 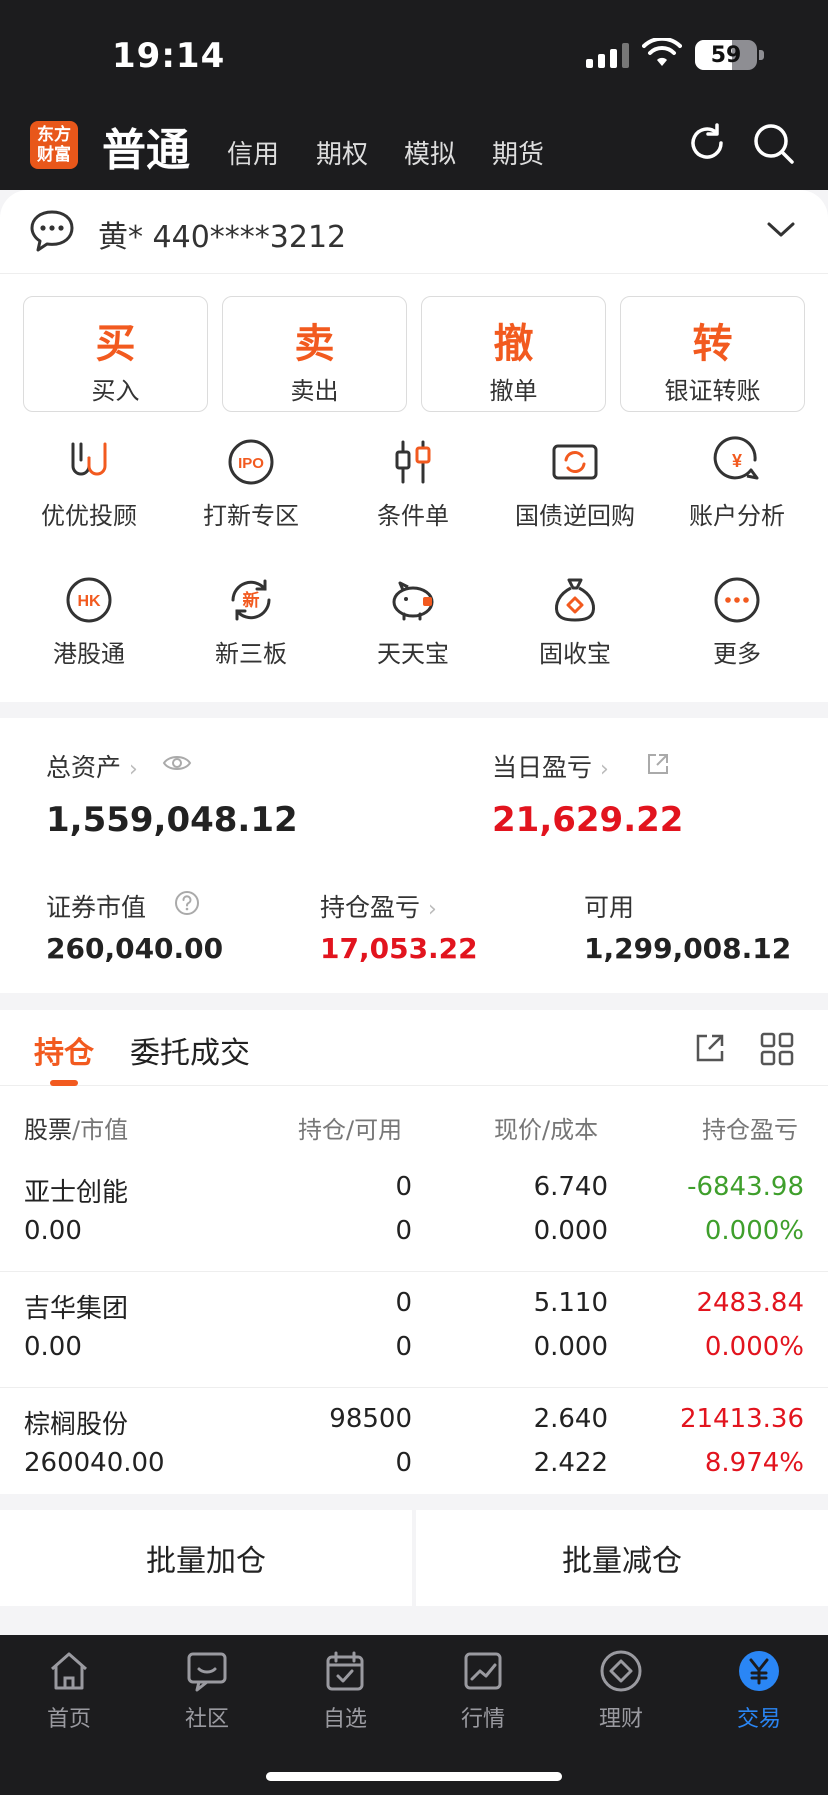 I want to click on func-analysis-label: 账户分析, so click(x=737, y=516).